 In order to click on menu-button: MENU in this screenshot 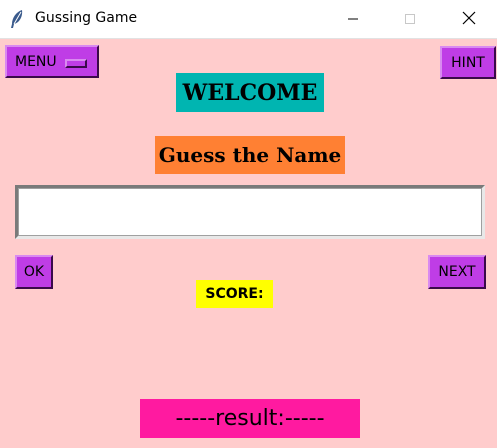, I will do `click(52, 61)`.